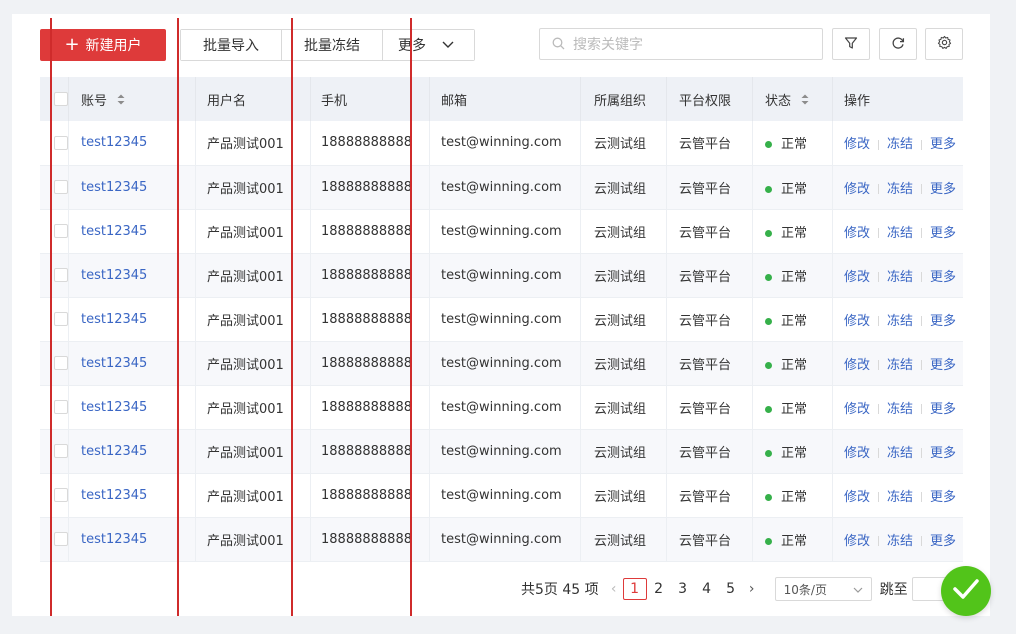  Describe the element at coordinates (428, 45) in the screenshot. I see `more-dropdown: 更多` at that location.